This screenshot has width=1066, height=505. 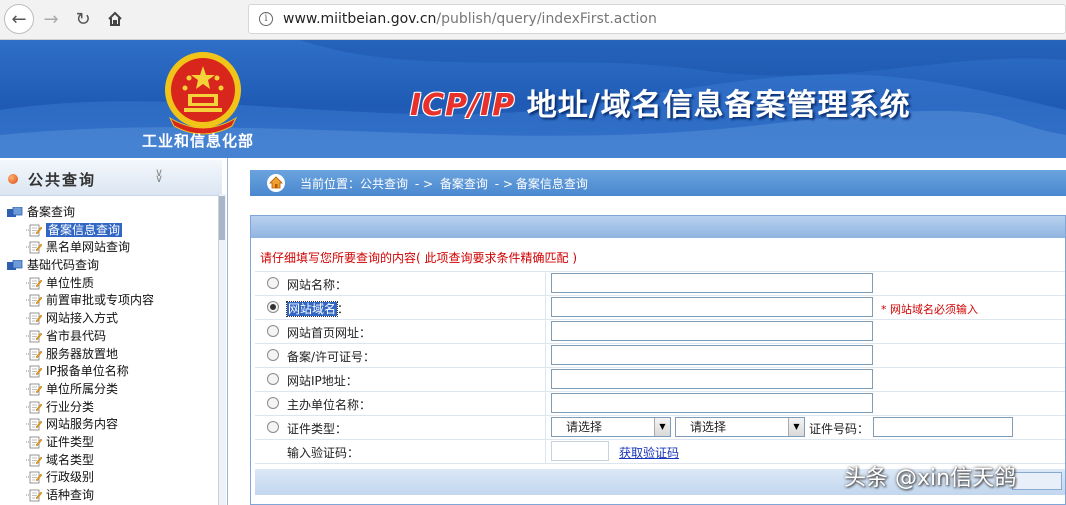 What do you see at coordinates (660, 105) in the screenshot?
I see `system-title: ICP/IP 地址/域名信息备案管理系统` at bounding box center [660, 105].